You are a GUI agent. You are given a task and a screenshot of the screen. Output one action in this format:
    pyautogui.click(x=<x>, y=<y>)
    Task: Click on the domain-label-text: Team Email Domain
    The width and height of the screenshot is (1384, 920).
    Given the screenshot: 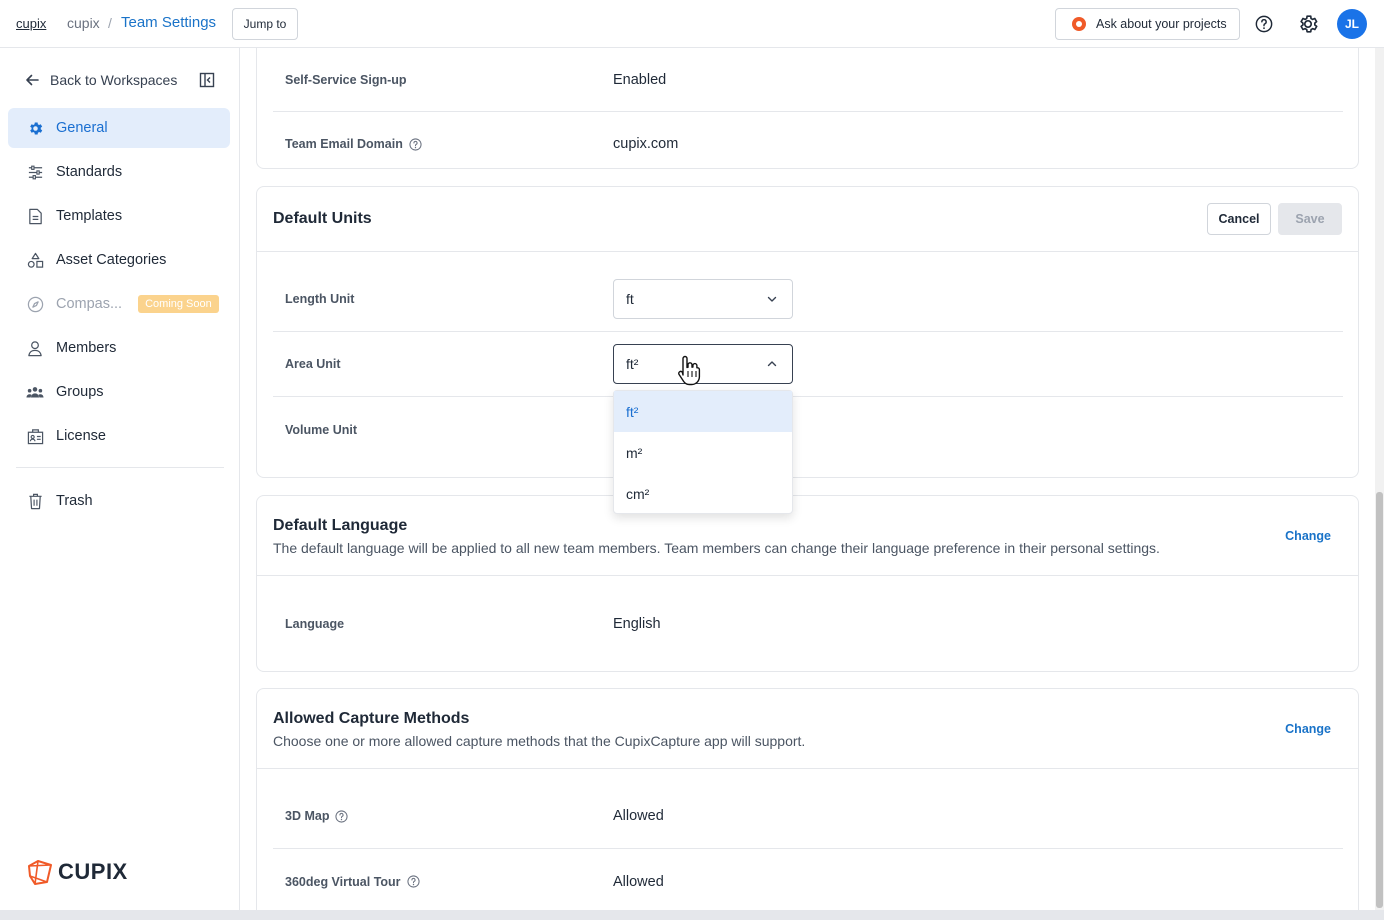 What is the action you would take?
    pyautogui.click(x=344, y=144)
    